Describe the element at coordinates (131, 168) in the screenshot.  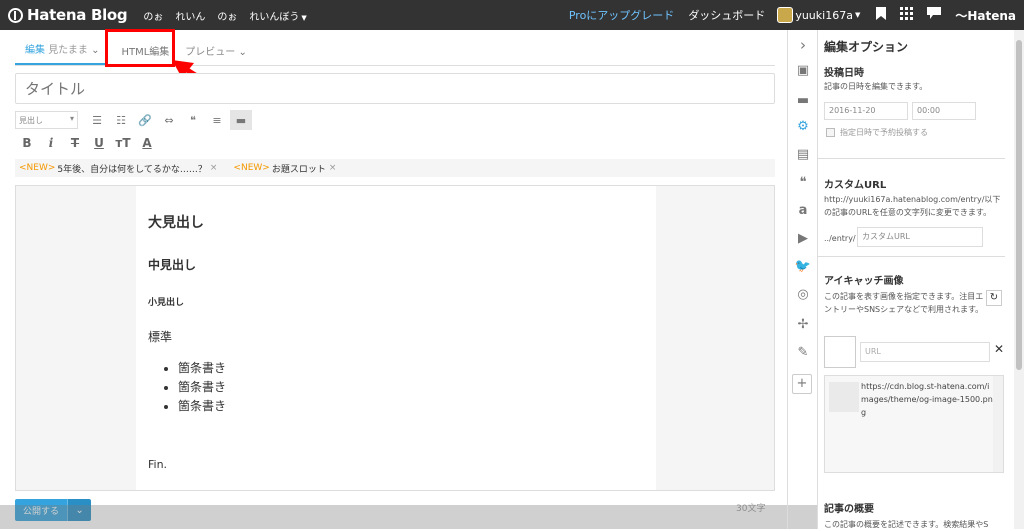
I see `topic-link-1: 5年後、自分は何をしてるかな……？` at that location.